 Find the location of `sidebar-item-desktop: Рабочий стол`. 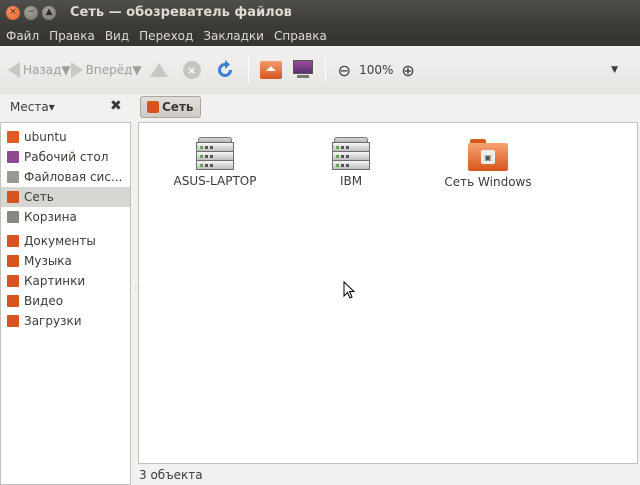

sidebar-item-desktop: Рабочий стол is located at coordinates (65, 157).